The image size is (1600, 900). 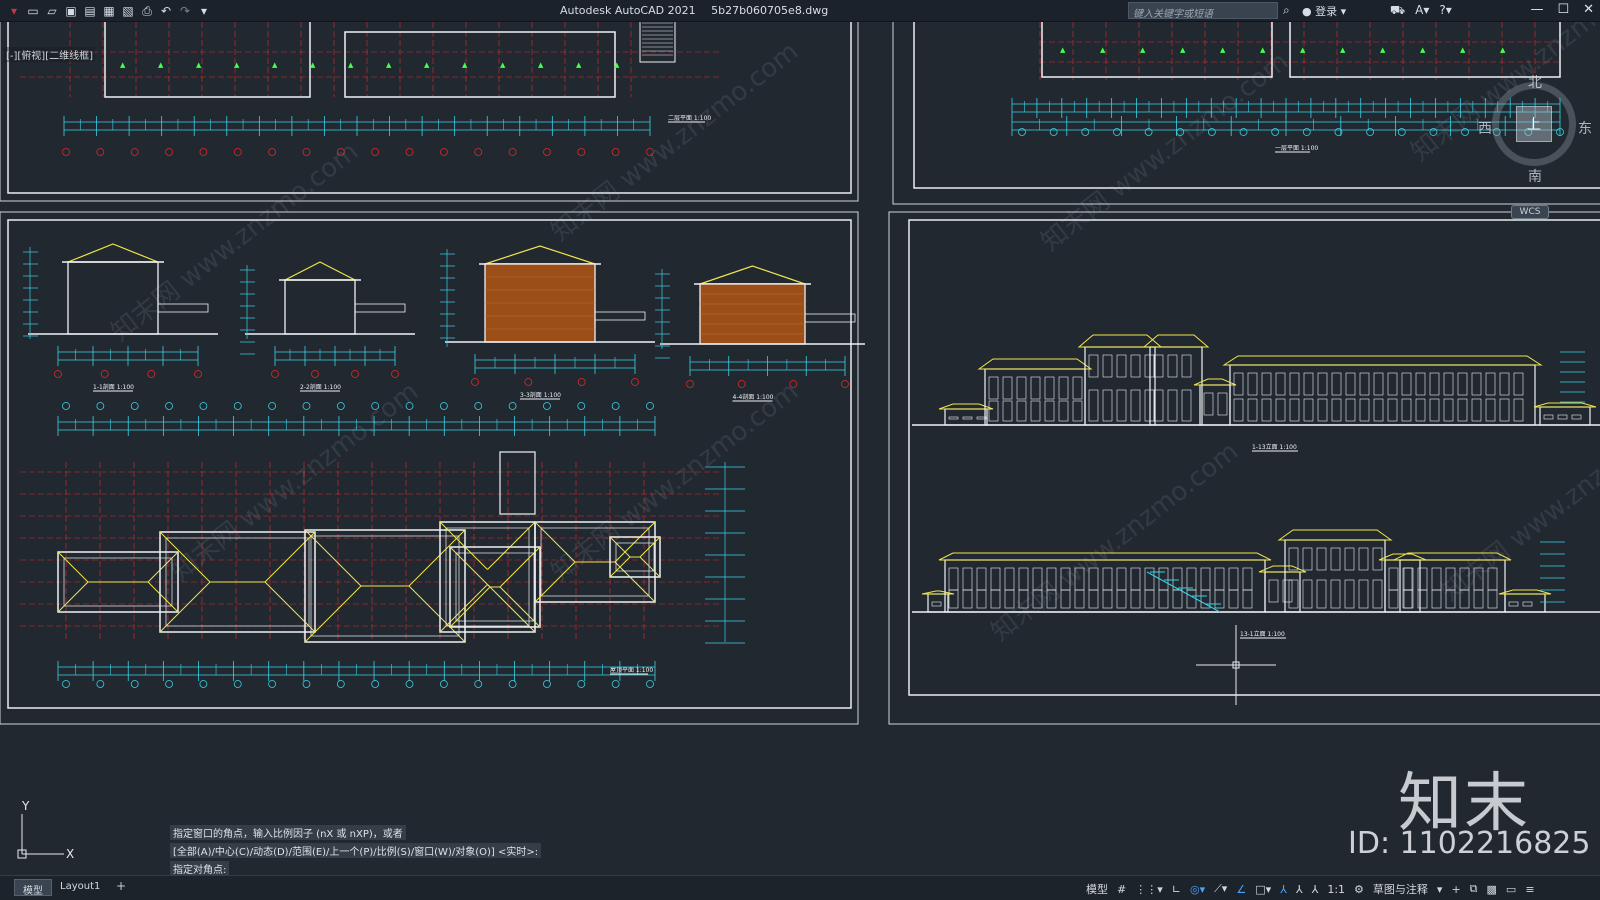 I want to click on model-space-toggle: 模型, so click(x=1097, y=889).